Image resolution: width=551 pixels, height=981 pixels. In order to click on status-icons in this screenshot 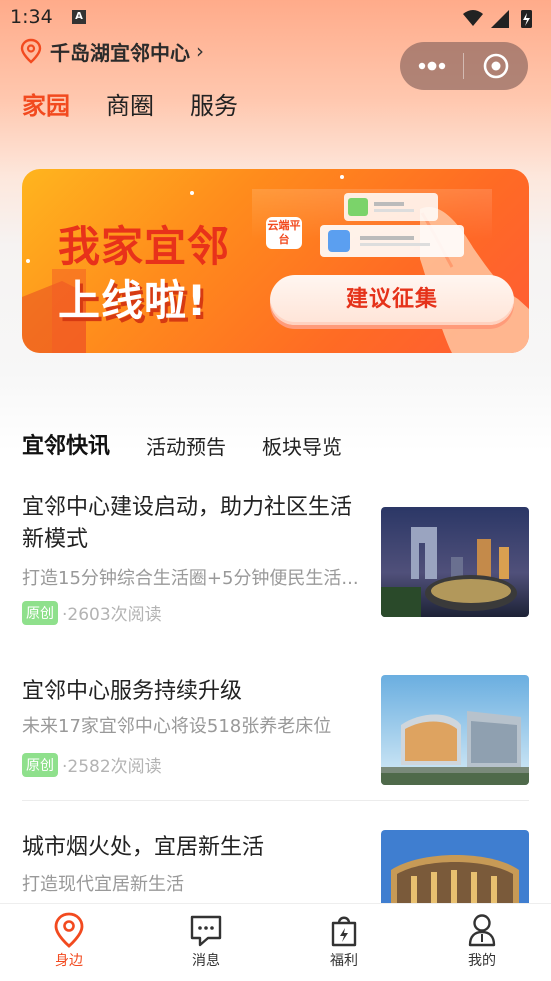, I will do `click(497, 19)`.